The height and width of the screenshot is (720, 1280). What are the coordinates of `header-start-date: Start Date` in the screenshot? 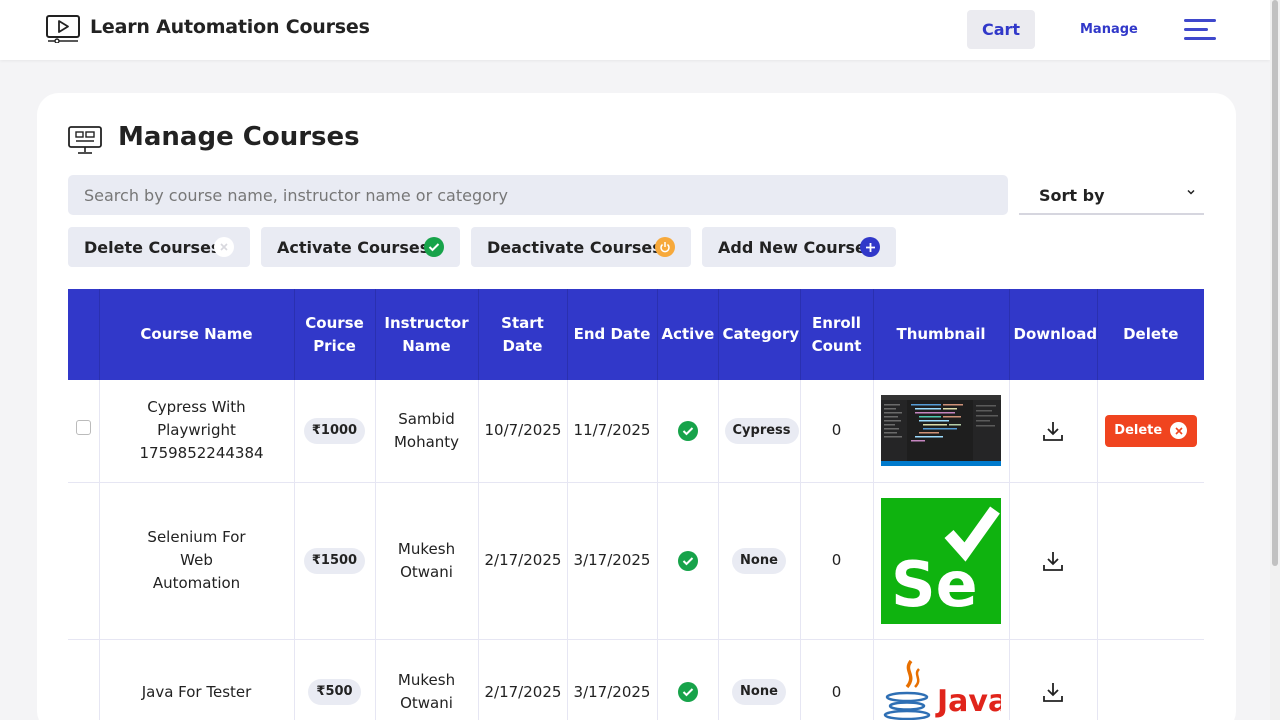 It's located at (522, 334).